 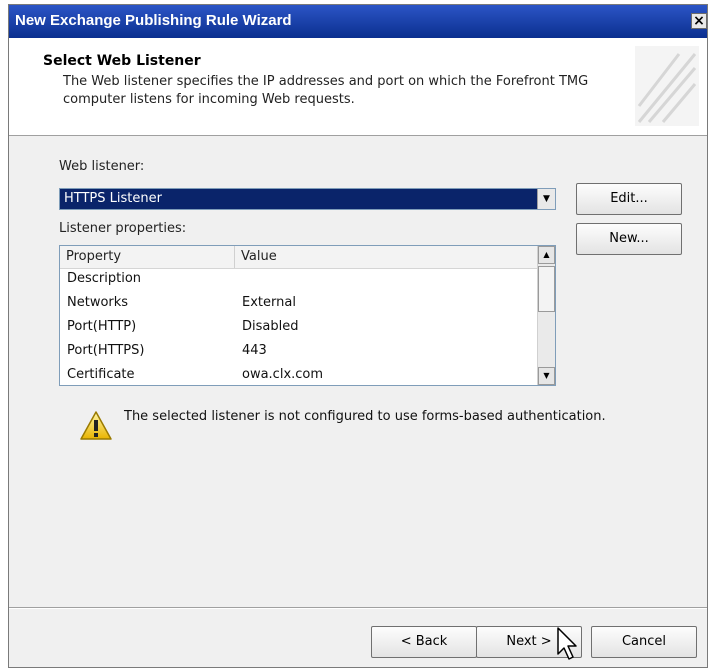 I want to click on warning-icon, so click(x=96, y=425).